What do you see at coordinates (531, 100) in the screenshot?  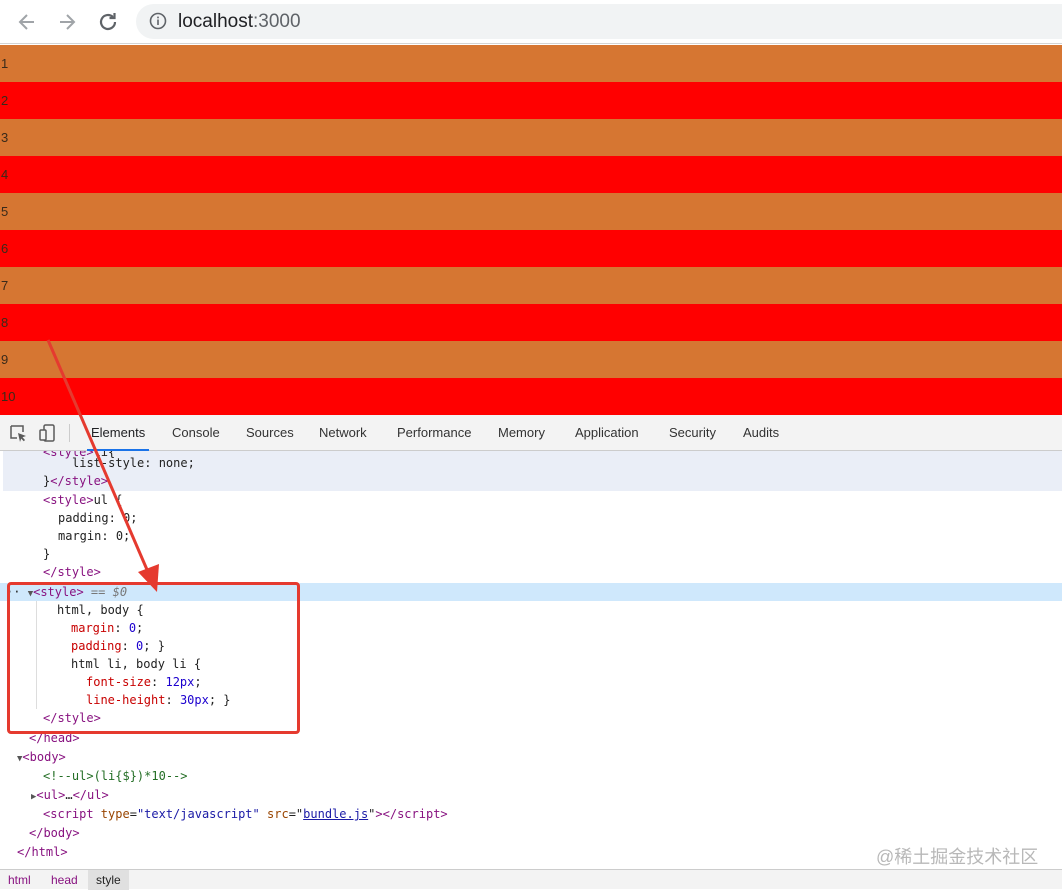 I see `list-item: 2` at bounding box center [531, 100].